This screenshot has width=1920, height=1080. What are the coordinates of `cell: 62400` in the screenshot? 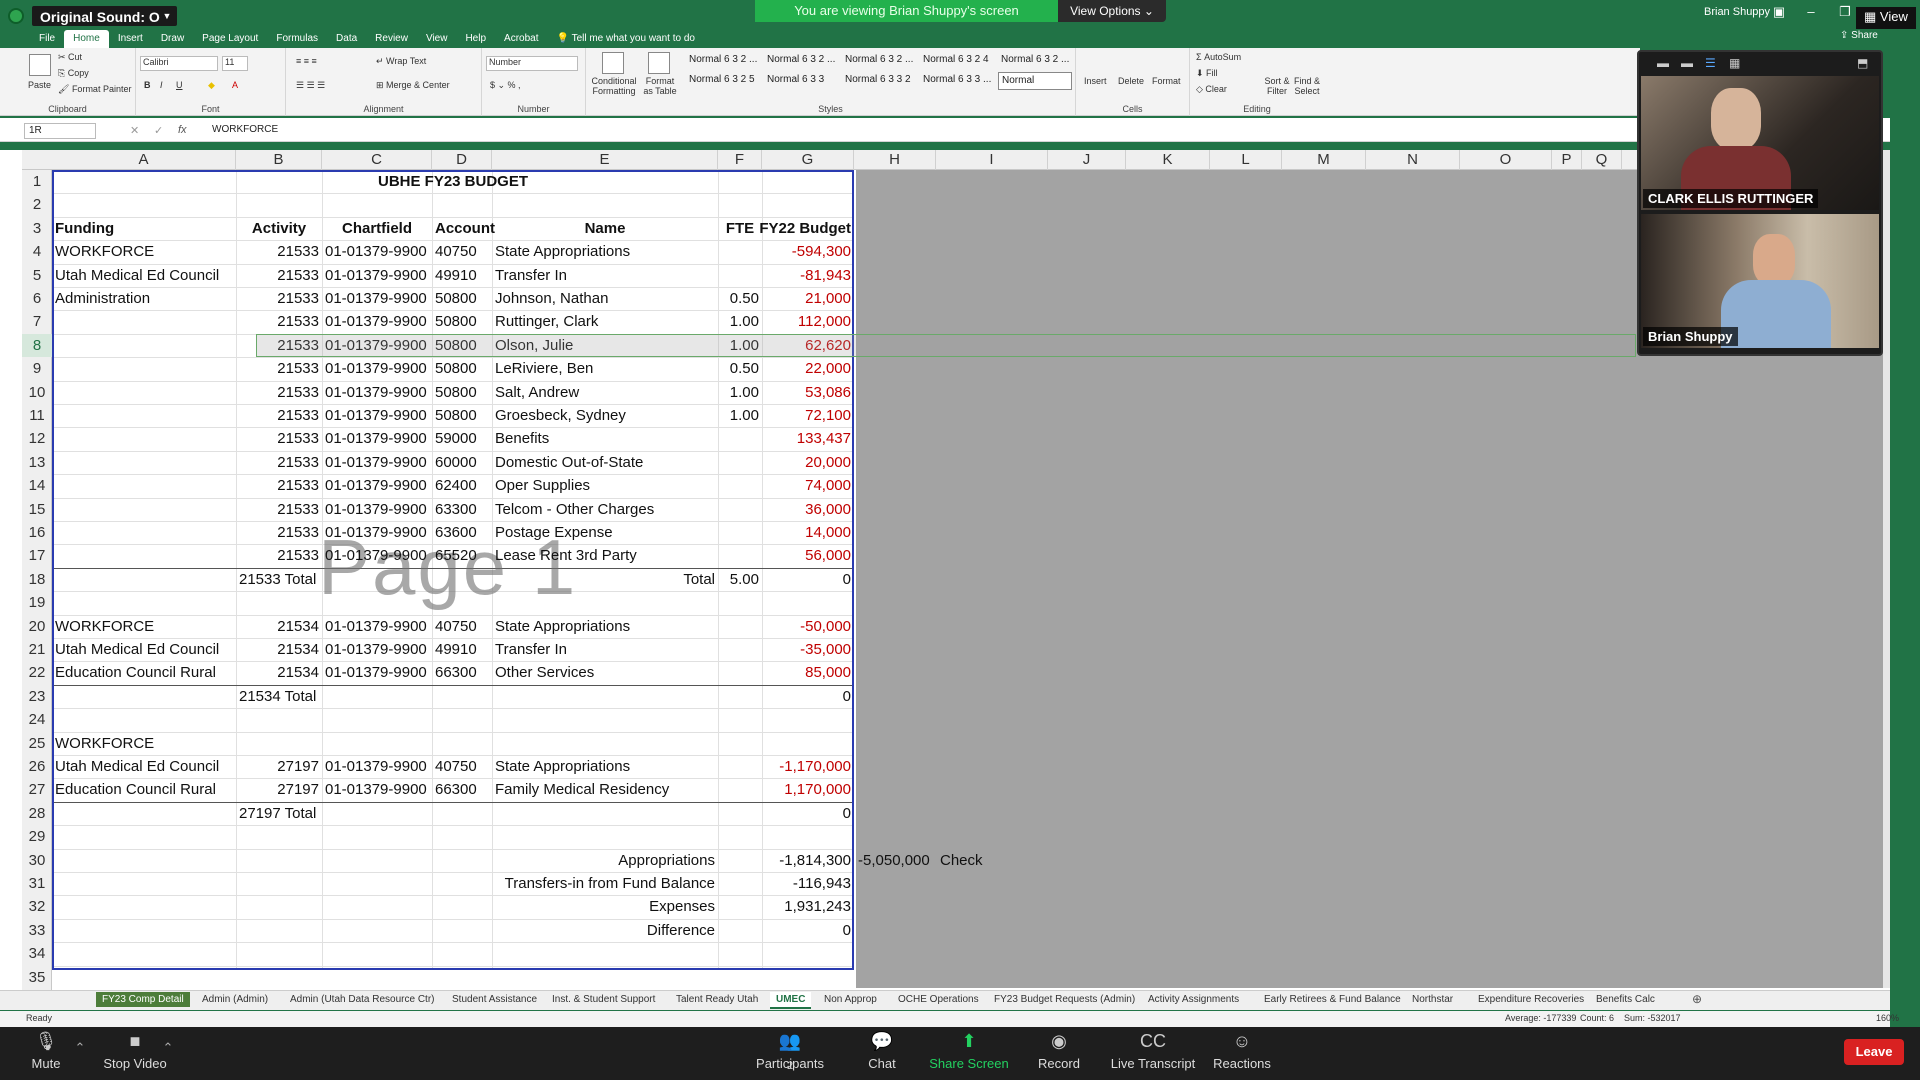 It's located at (462, 485).